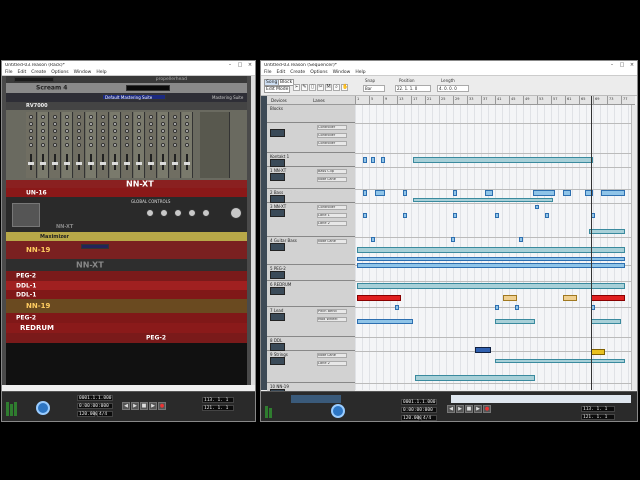  Describe the element at coordinates (311, 196) in the screenshot. I see `track-header: 2 Bass` at that location.